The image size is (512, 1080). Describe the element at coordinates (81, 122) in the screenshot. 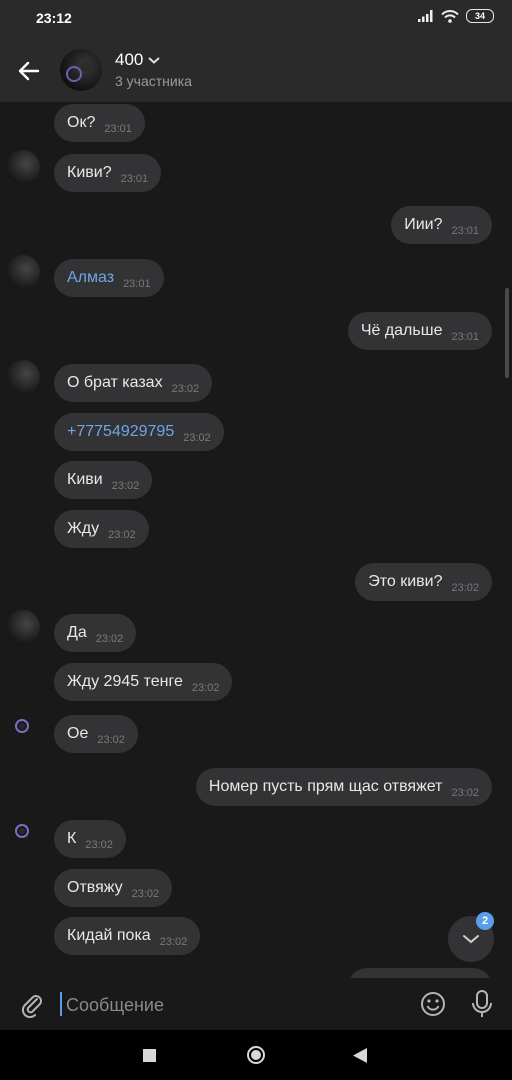

I see `message-text: Ок?` at that location.